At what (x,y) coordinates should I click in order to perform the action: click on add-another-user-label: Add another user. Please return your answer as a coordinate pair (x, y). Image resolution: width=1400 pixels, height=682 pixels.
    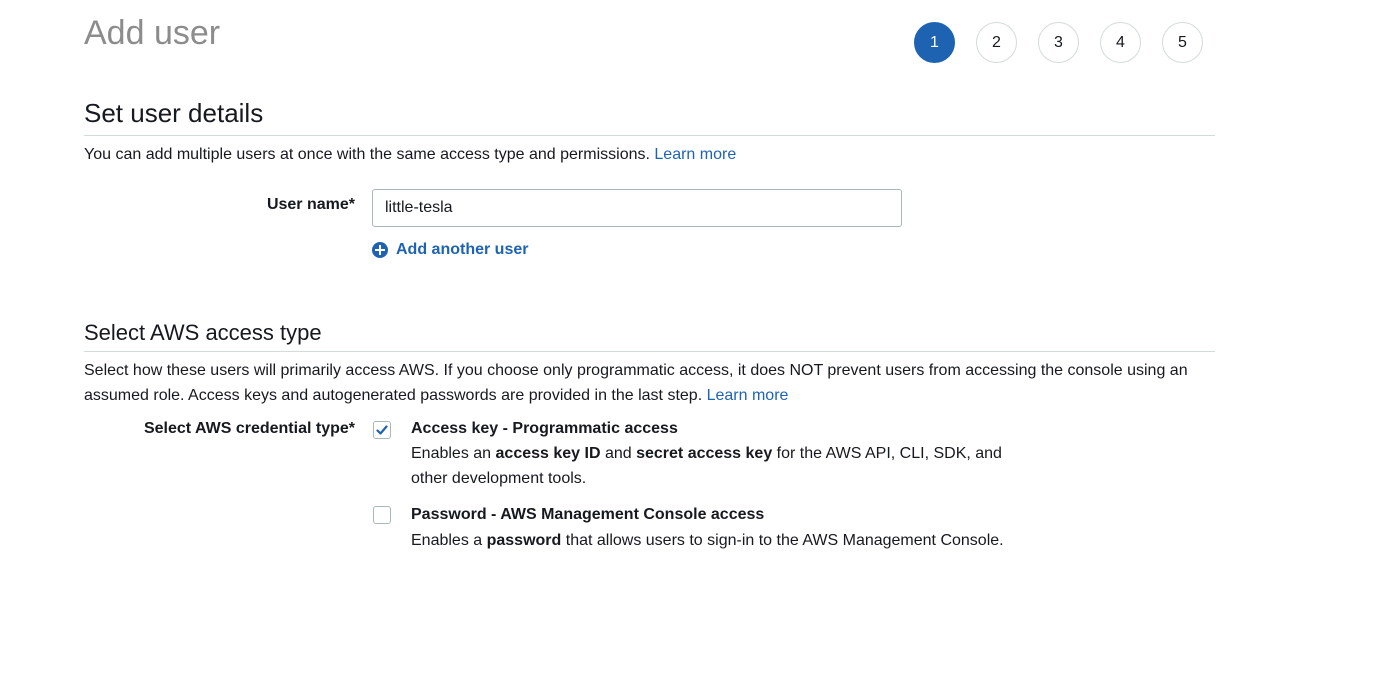
    Looking at the image, I should click on (462, 249).